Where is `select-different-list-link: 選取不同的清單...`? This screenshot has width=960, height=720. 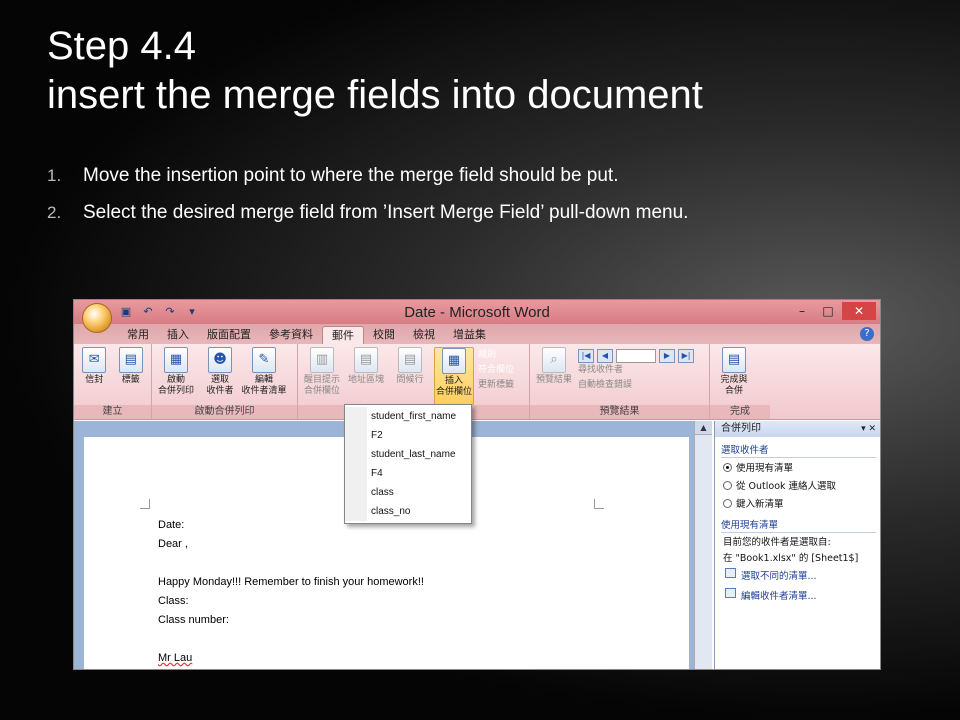 select-different-list-link: 選取不同的清單... is located at coordinates (797, 575).